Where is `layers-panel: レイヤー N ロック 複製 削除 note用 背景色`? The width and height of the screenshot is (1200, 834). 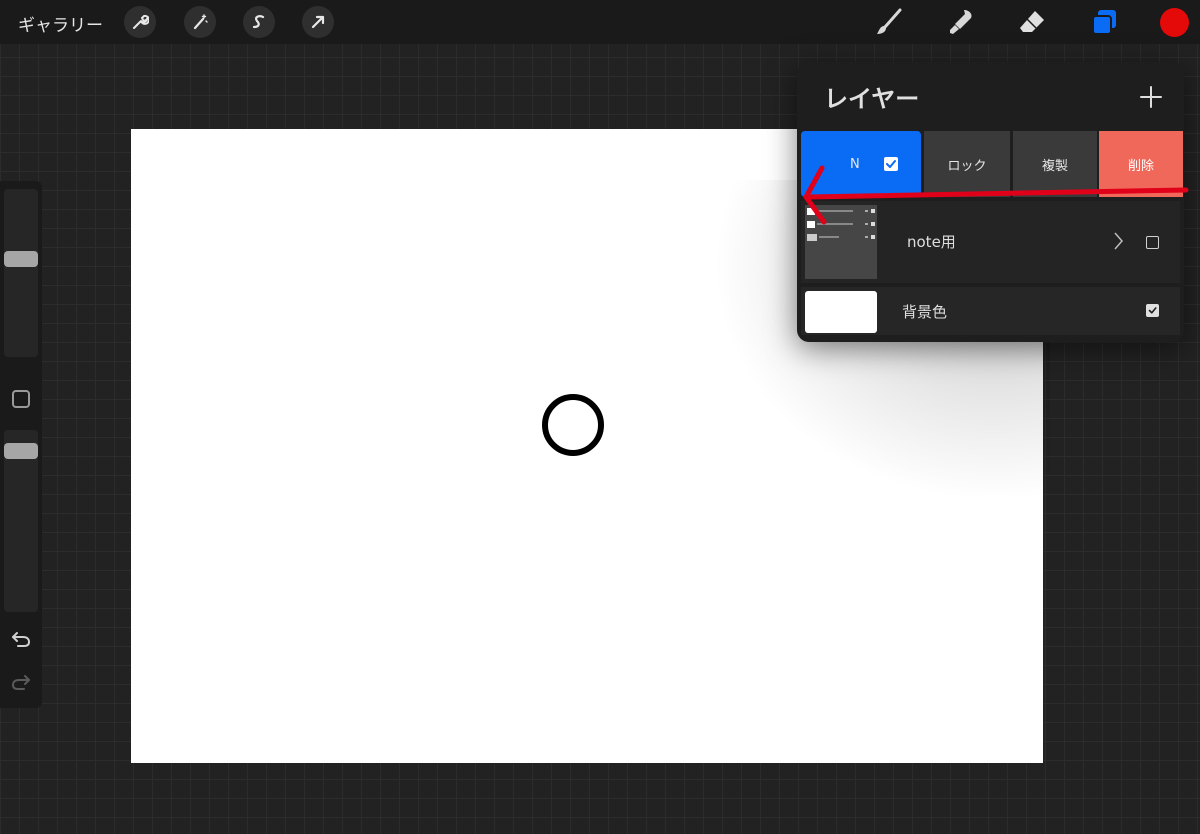 layers-panel: レイヤー N ロック 複製 削除 note用 背景色 is located at coordinates (990, 202).